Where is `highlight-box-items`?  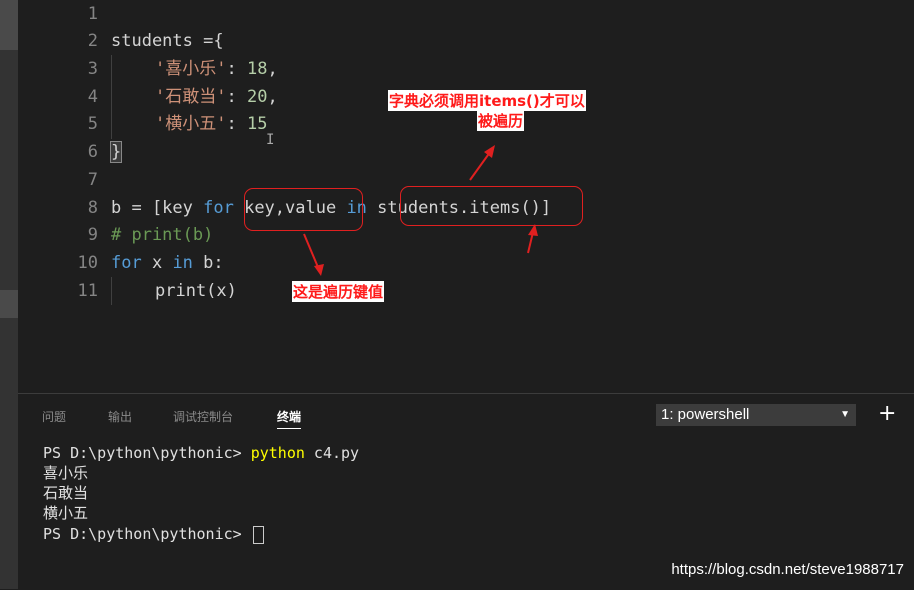 highlight-box-items is located at coordinates (491, 206).